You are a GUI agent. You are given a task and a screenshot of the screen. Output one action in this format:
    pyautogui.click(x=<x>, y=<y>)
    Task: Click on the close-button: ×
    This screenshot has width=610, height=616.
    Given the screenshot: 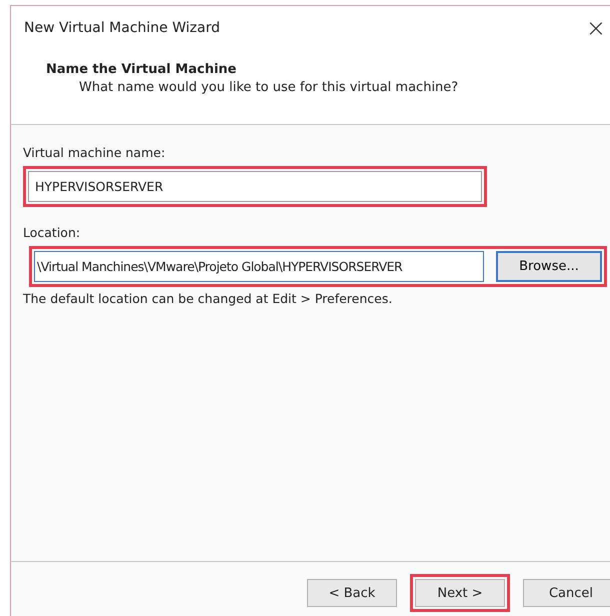 What is the action you would take?
    pyautogui.click(x=598, y=28)
    